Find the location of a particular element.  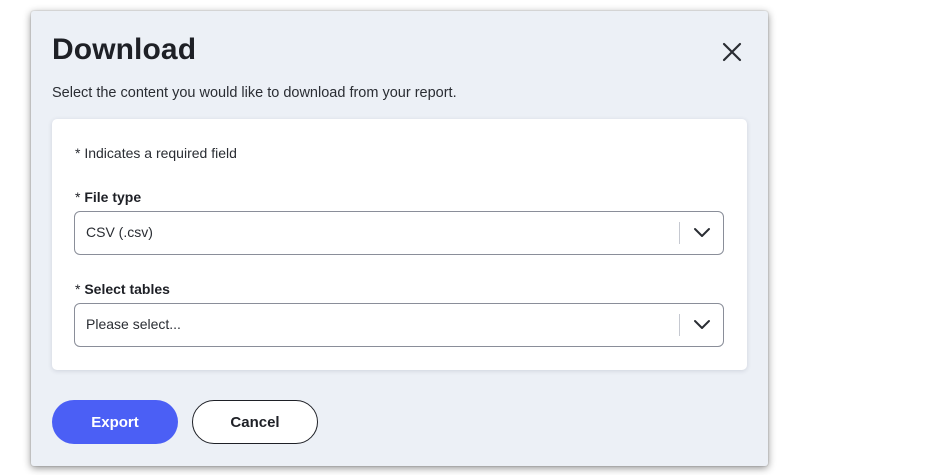

file-type-label: * File type is located at coordinates (108, 197).